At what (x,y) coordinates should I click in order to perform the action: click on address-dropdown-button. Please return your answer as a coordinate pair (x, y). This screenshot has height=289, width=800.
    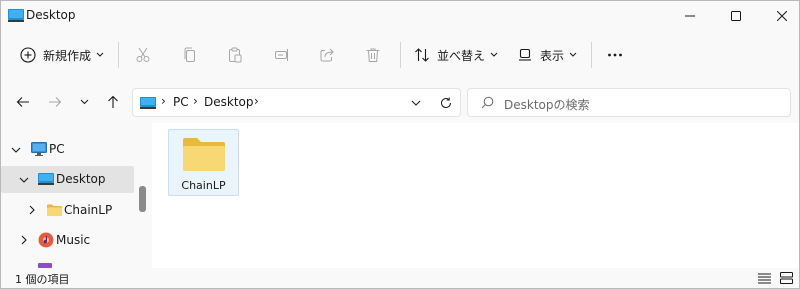
    Looking at the image, I should click on (416, 103).